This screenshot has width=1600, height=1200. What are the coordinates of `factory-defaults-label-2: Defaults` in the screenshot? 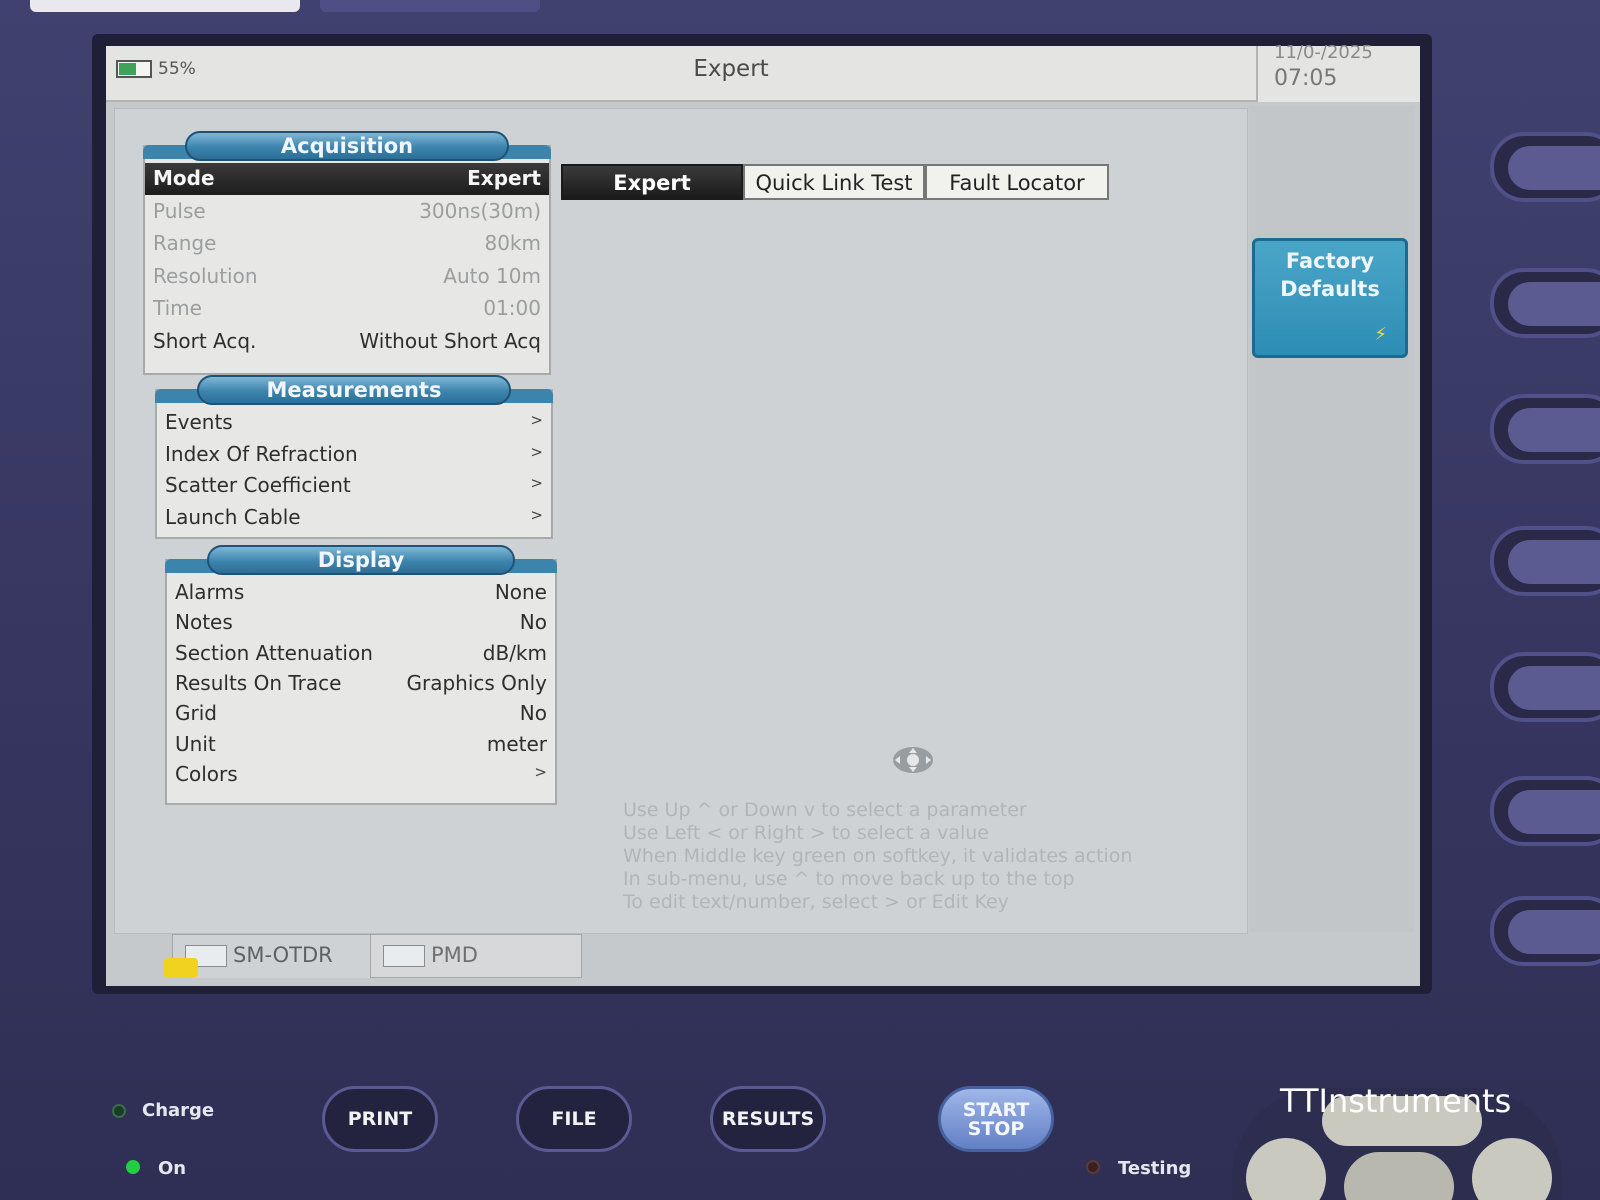 It's located at (1330, 289).